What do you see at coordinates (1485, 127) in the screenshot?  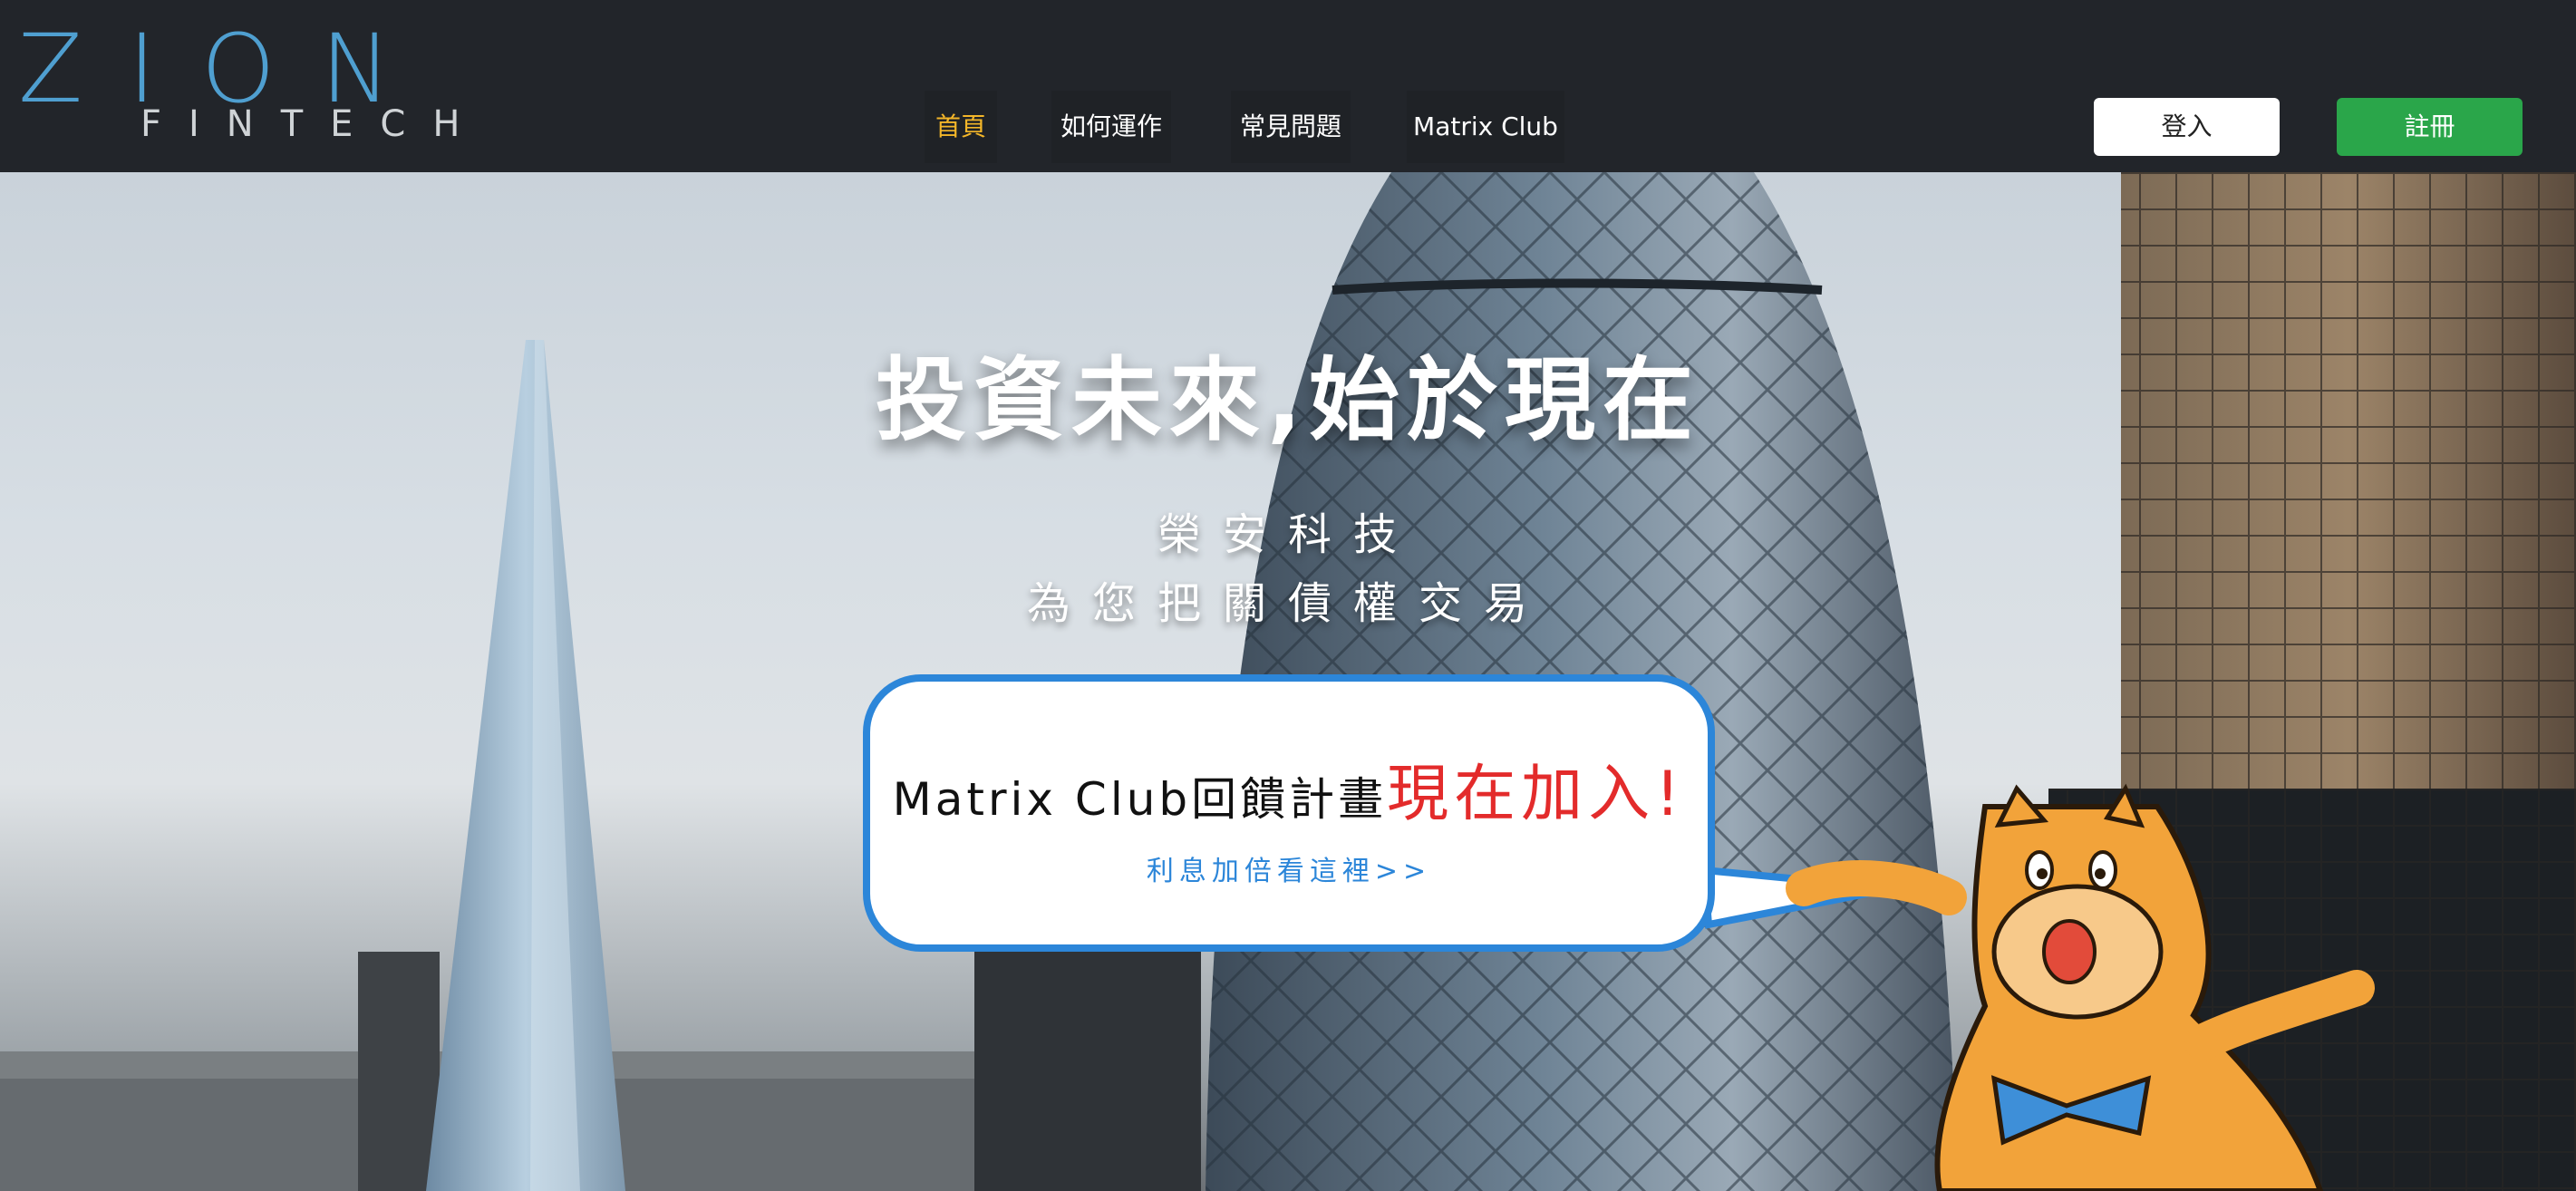 I see `nav-item-matrix-club: Matrix Club` at bounding box center [1485, 127].